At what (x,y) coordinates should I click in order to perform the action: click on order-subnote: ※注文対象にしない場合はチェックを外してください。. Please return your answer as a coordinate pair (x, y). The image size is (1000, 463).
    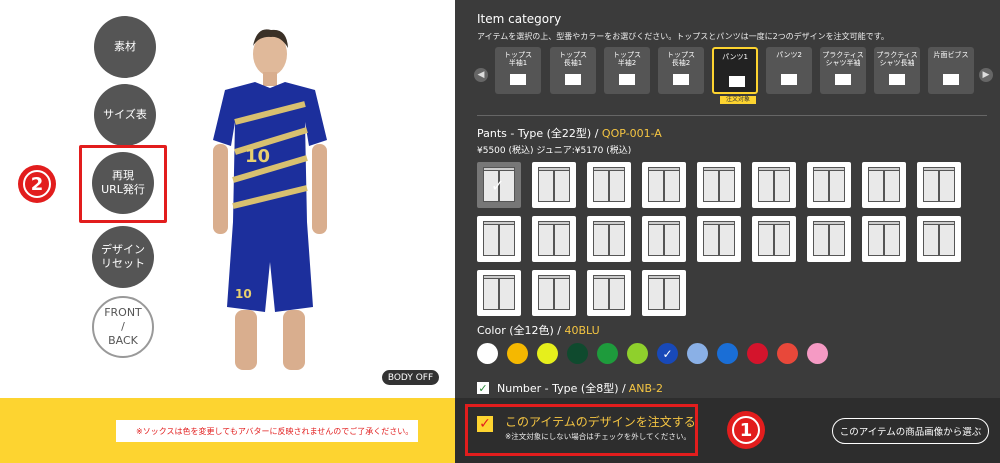
    Looking at the image, I should click on (598, 436).